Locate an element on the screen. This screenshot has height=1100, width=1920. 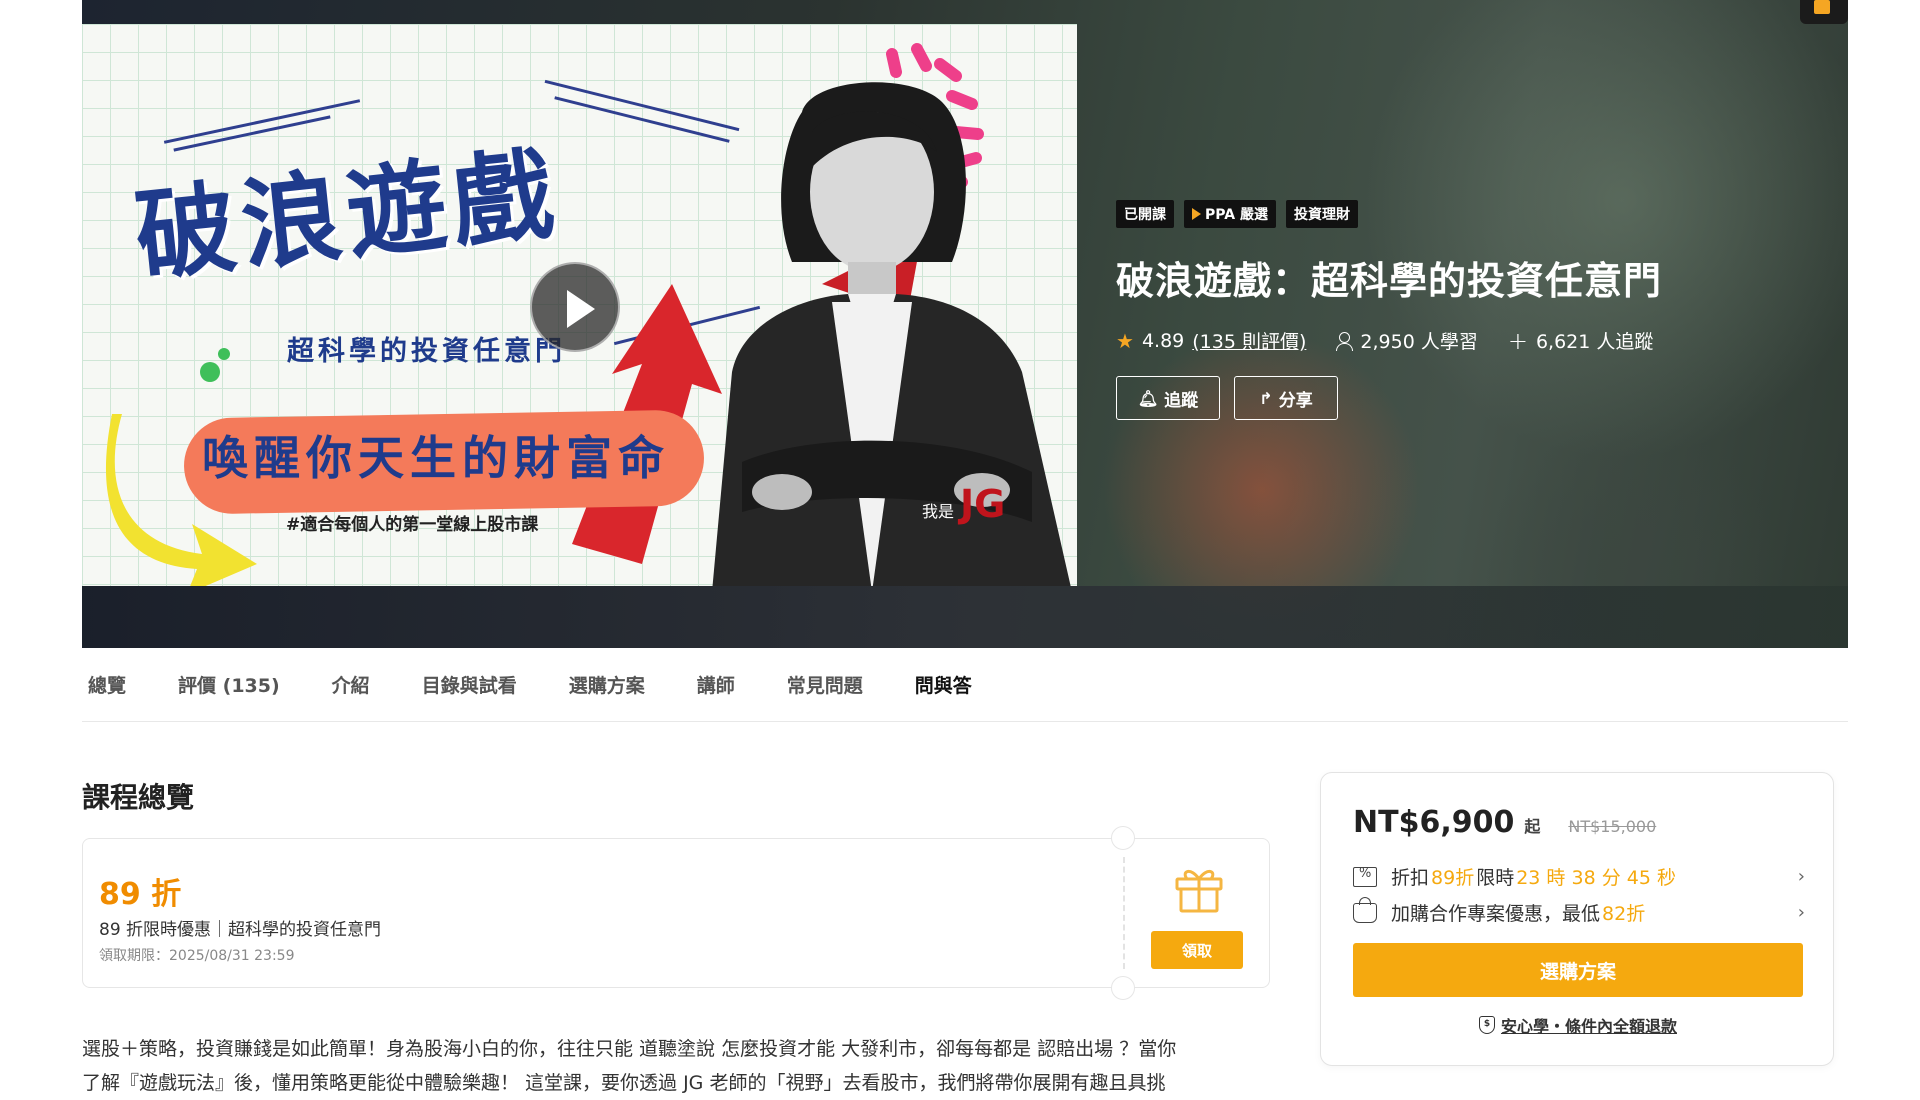
reviews-link: (135 則評價) is located at coordinates (1249, 340).